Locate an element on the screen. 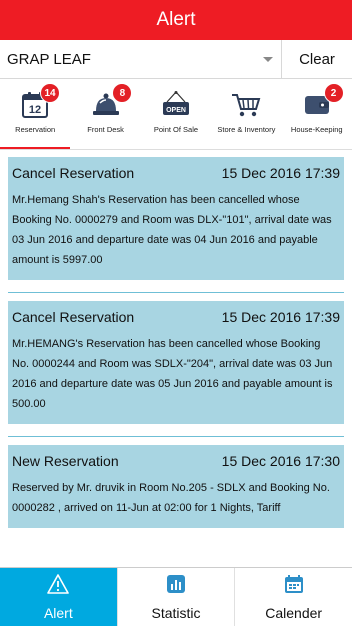  tab-alert: Alert is located at coordinates (59, 597).